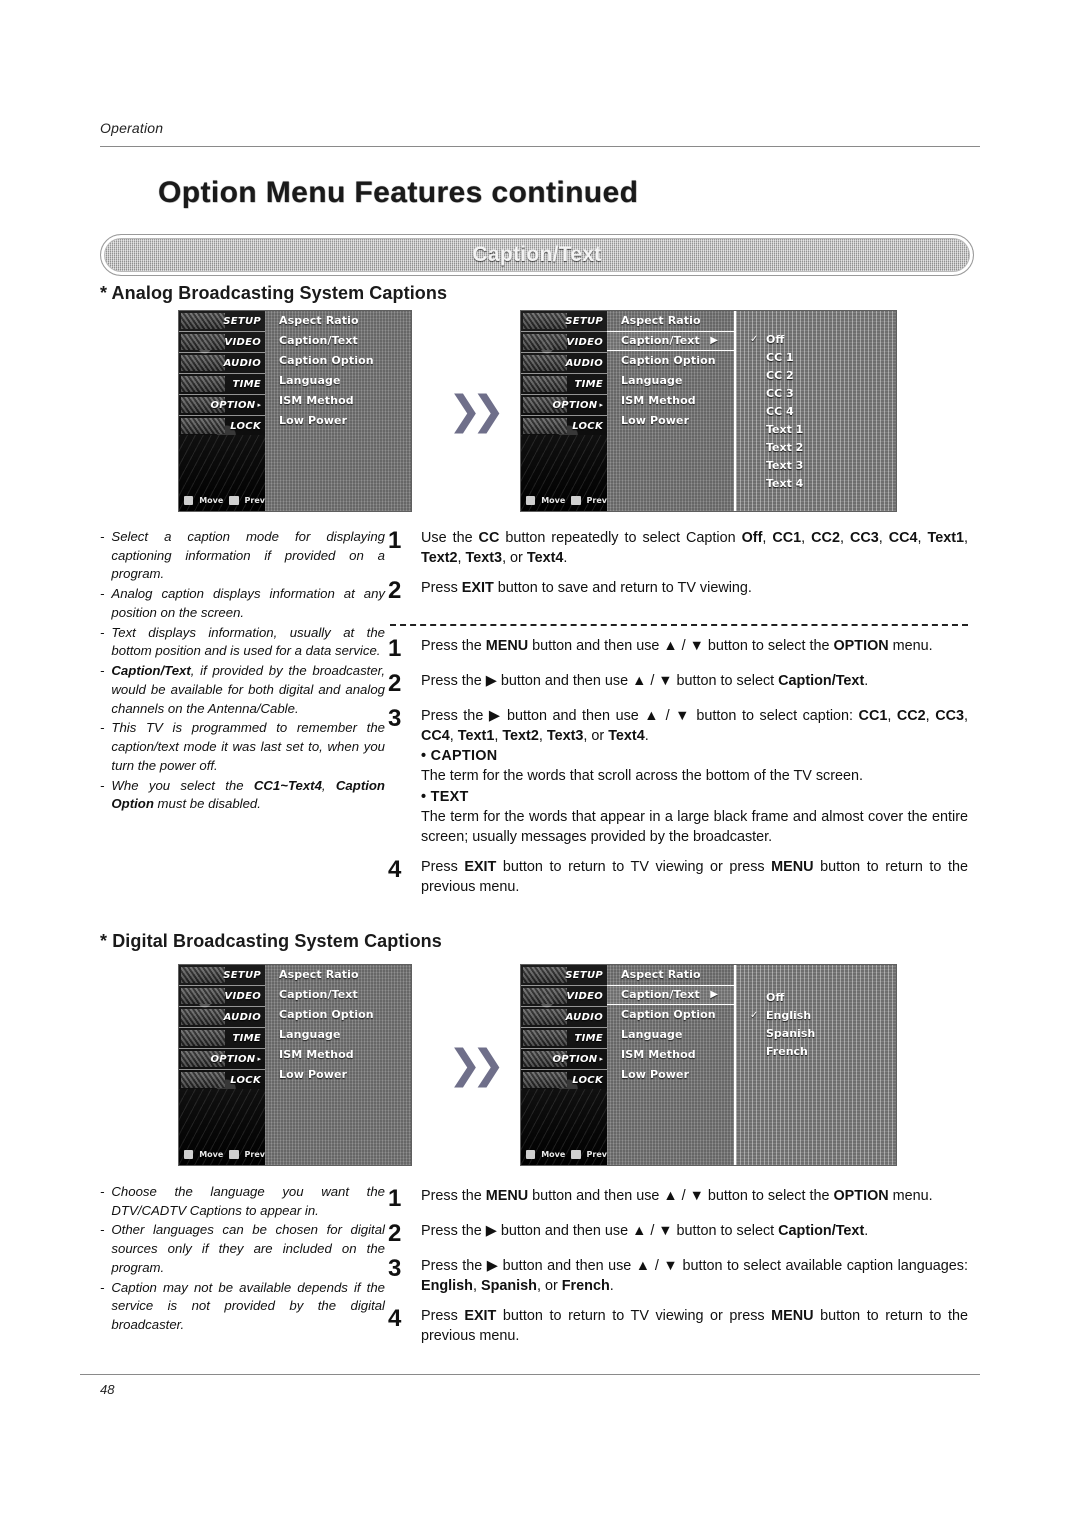 This screenshot has height=1528, width=1080. What do you see at coordinates (816, 448) in the screenshot?
I see `osd-submenu-option: Text 2` at bounding box center [816, 448].